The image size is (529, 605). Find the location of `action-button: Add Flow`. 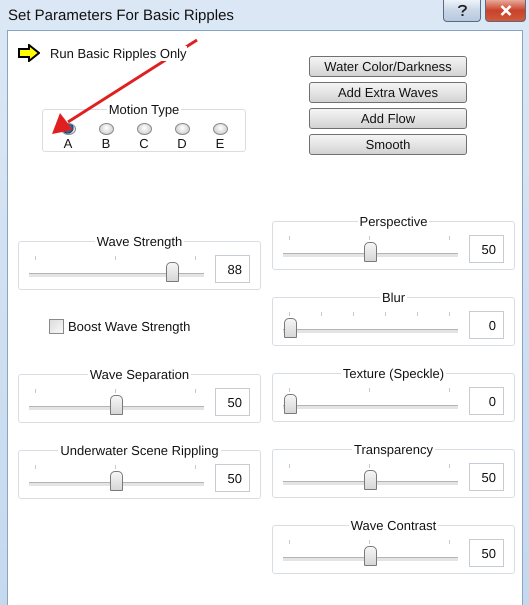

action-button: Add Flow is located at coordinates (388, 118).